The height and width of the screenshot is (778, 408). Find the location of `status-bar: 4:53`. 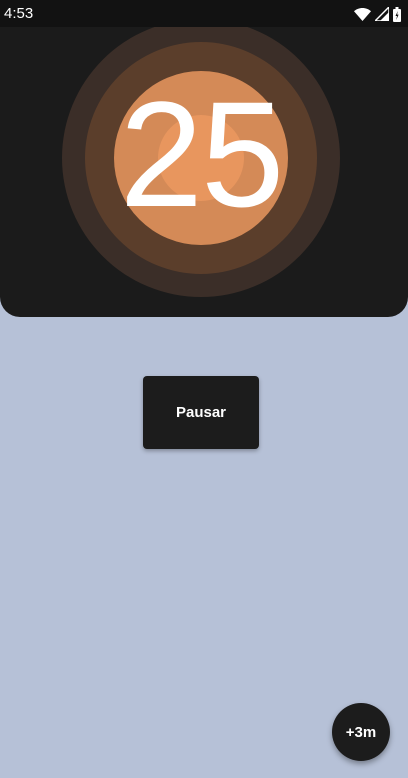

status-bar: 4:53 is located at coordinates (204, 13).